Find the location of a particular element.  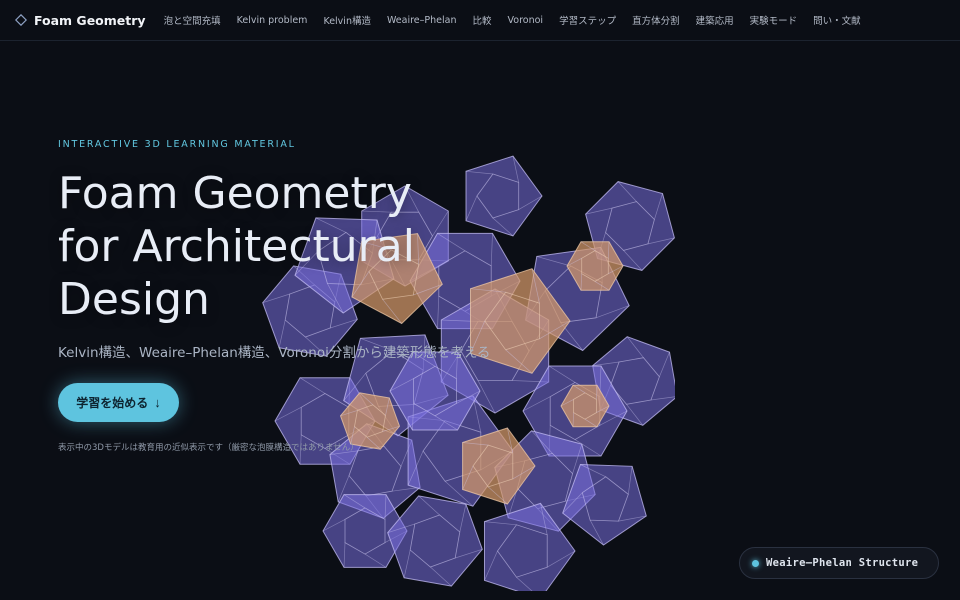

start-learning-label: 学習を始める is located at coordinates (112, 403).